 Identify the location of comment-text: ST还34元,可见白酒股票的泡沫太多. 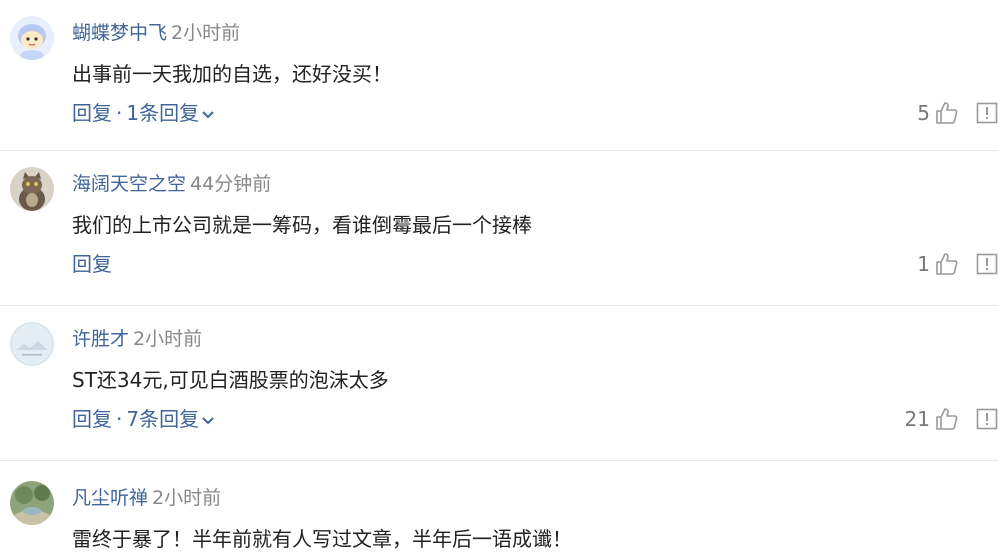
(230, 380).